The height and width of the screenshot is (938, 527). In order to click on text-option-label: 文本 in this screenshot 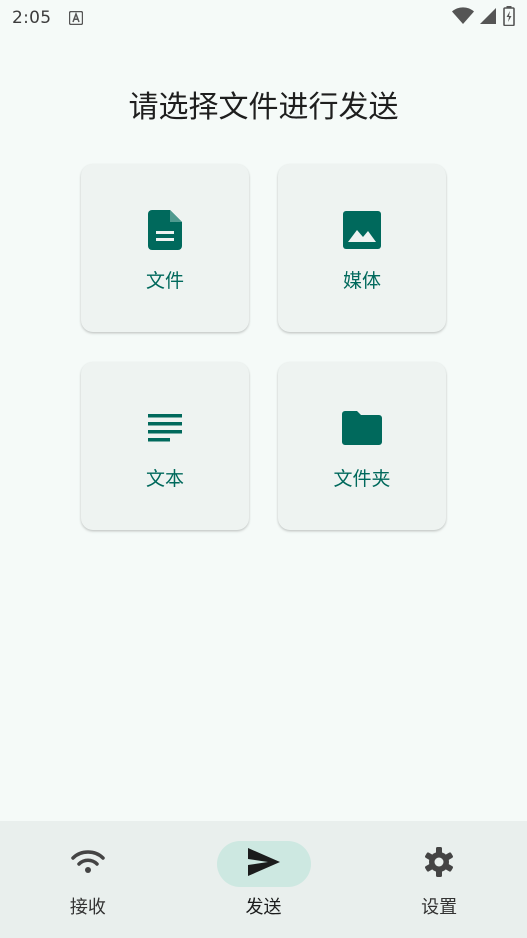, I will do `click(164, 479)`.